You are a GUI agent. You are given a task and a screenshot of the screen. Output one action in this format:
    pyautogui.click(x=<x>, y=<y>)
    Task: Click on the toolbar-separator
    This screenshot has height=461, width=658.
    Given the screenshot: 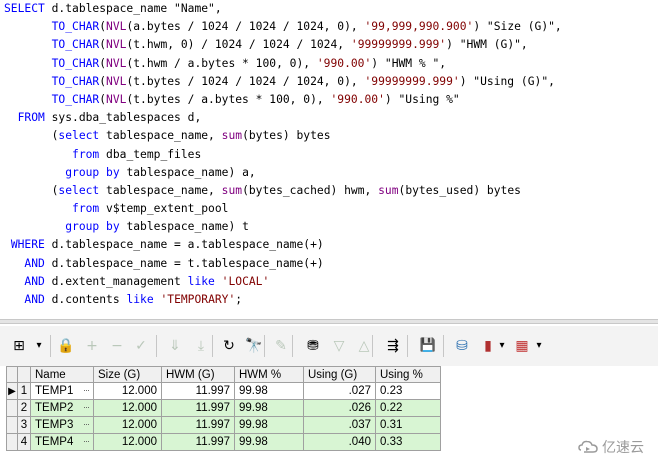 What is the action you would take?
    pyautogui.click(x=292, y=346)
    